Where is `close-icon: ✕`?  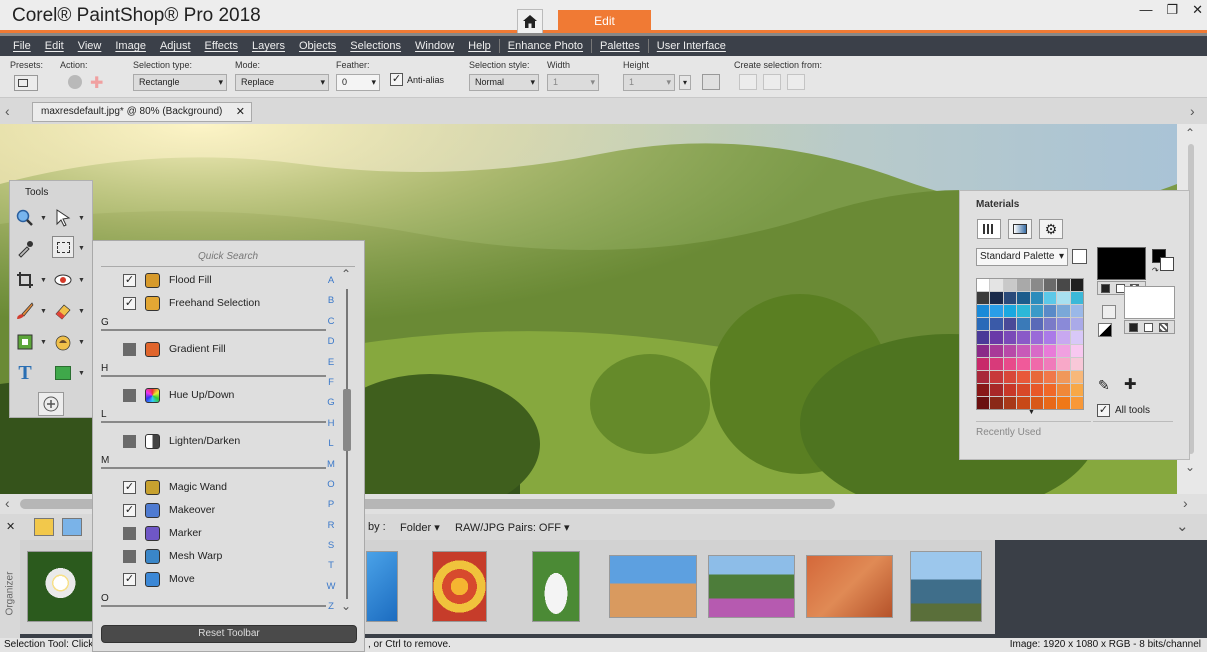
close-icon: ✕ is located at coordinates (1197, 10).